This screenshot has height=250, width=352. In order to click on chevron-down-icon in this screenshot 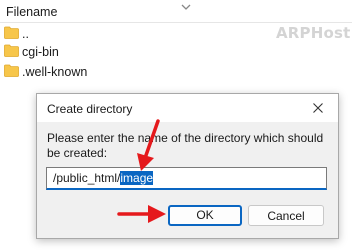, I will do `click(186, 7)`.